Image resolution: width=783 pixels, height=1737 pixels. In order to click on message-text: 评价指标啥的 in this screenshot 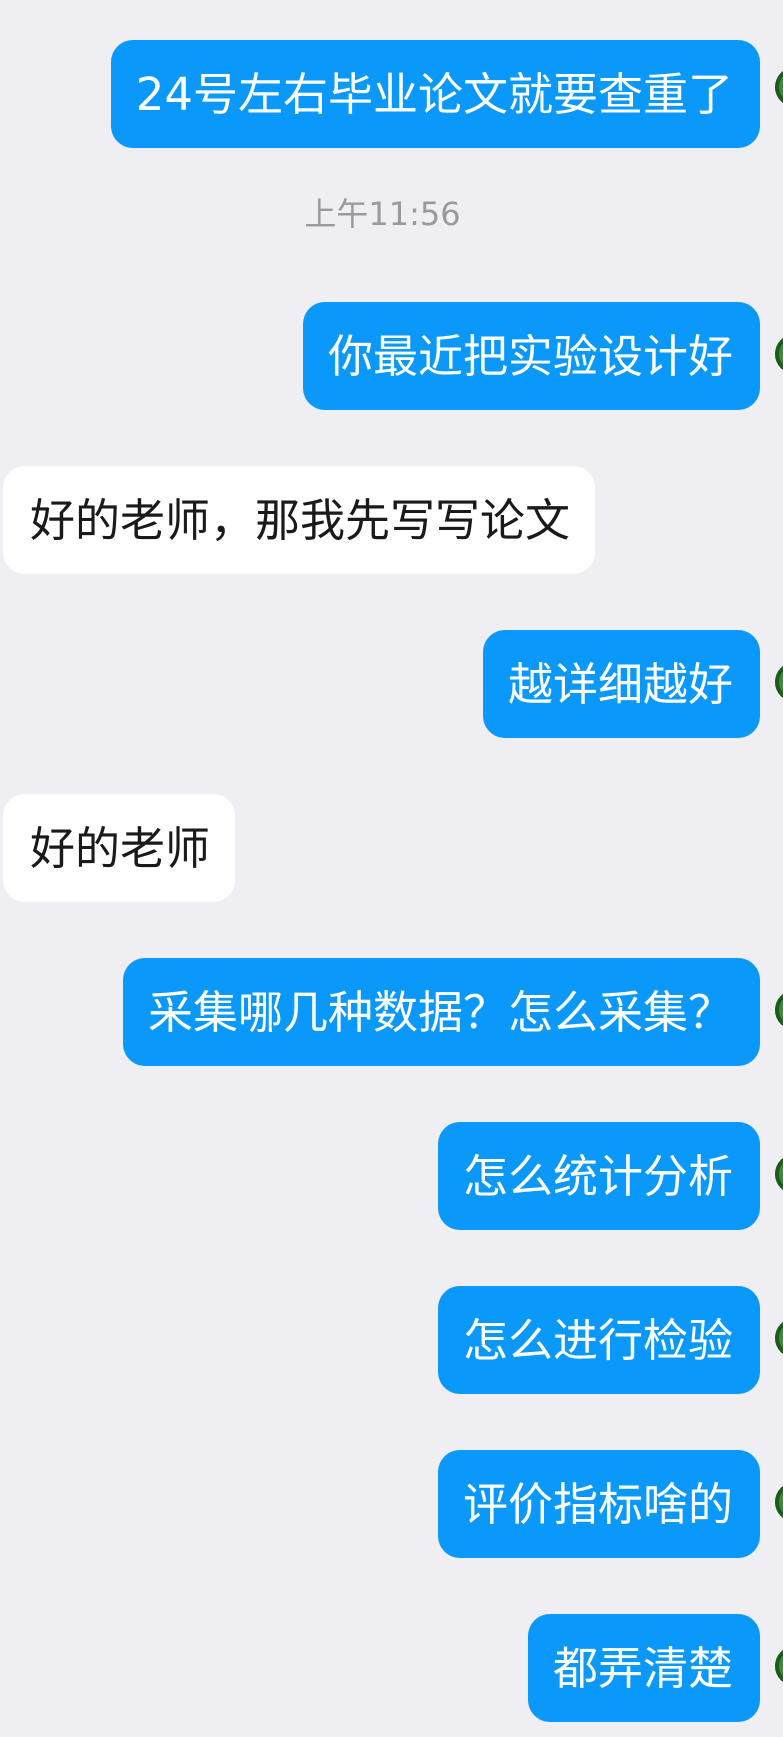, I will do `click(597, 1504)`.